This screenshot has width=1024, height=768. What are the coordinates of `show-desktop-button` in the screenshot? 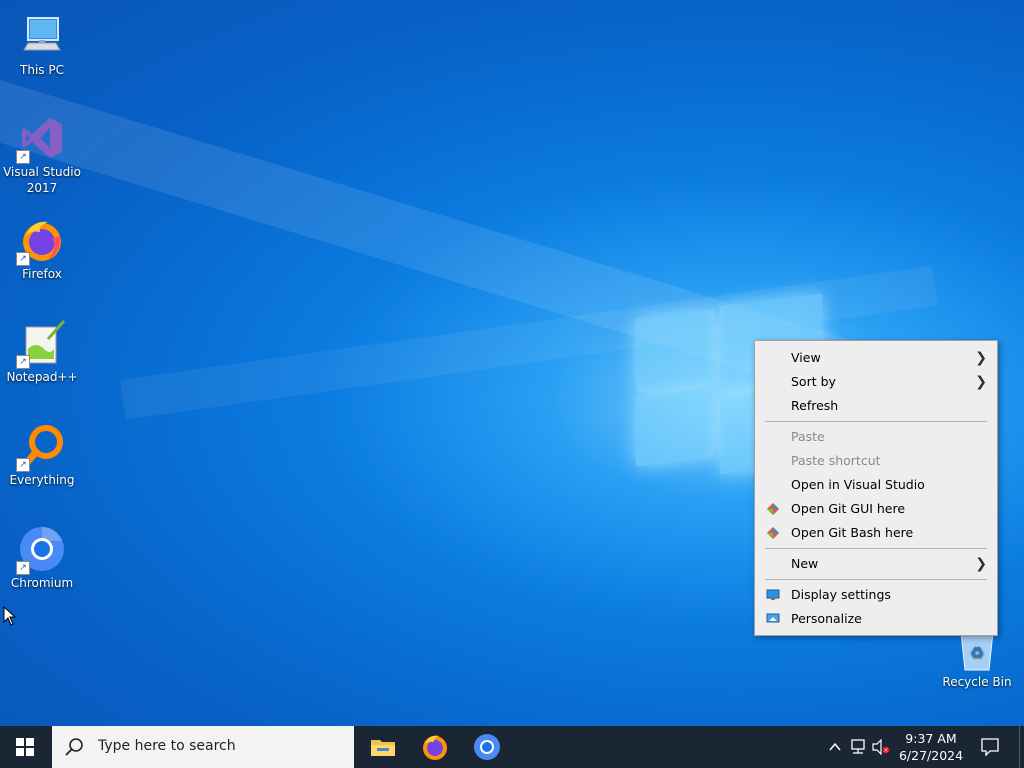 It's located at (1021, 747).